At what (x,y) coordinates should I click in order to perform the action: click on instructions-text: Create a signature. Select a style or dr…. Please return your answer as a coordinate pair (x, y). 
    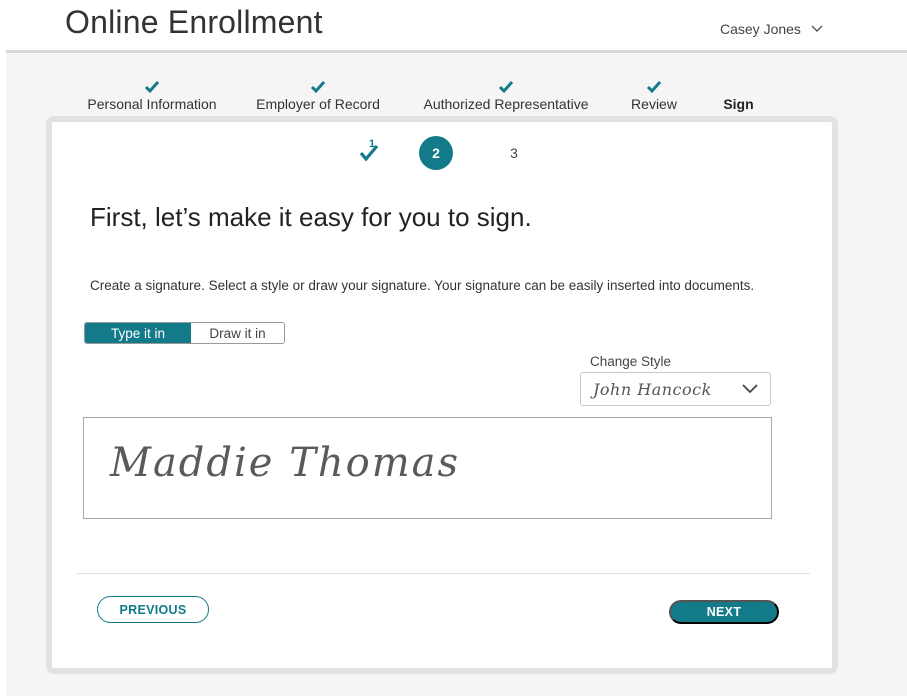
    Looking at the image, I should click on (422, 285).